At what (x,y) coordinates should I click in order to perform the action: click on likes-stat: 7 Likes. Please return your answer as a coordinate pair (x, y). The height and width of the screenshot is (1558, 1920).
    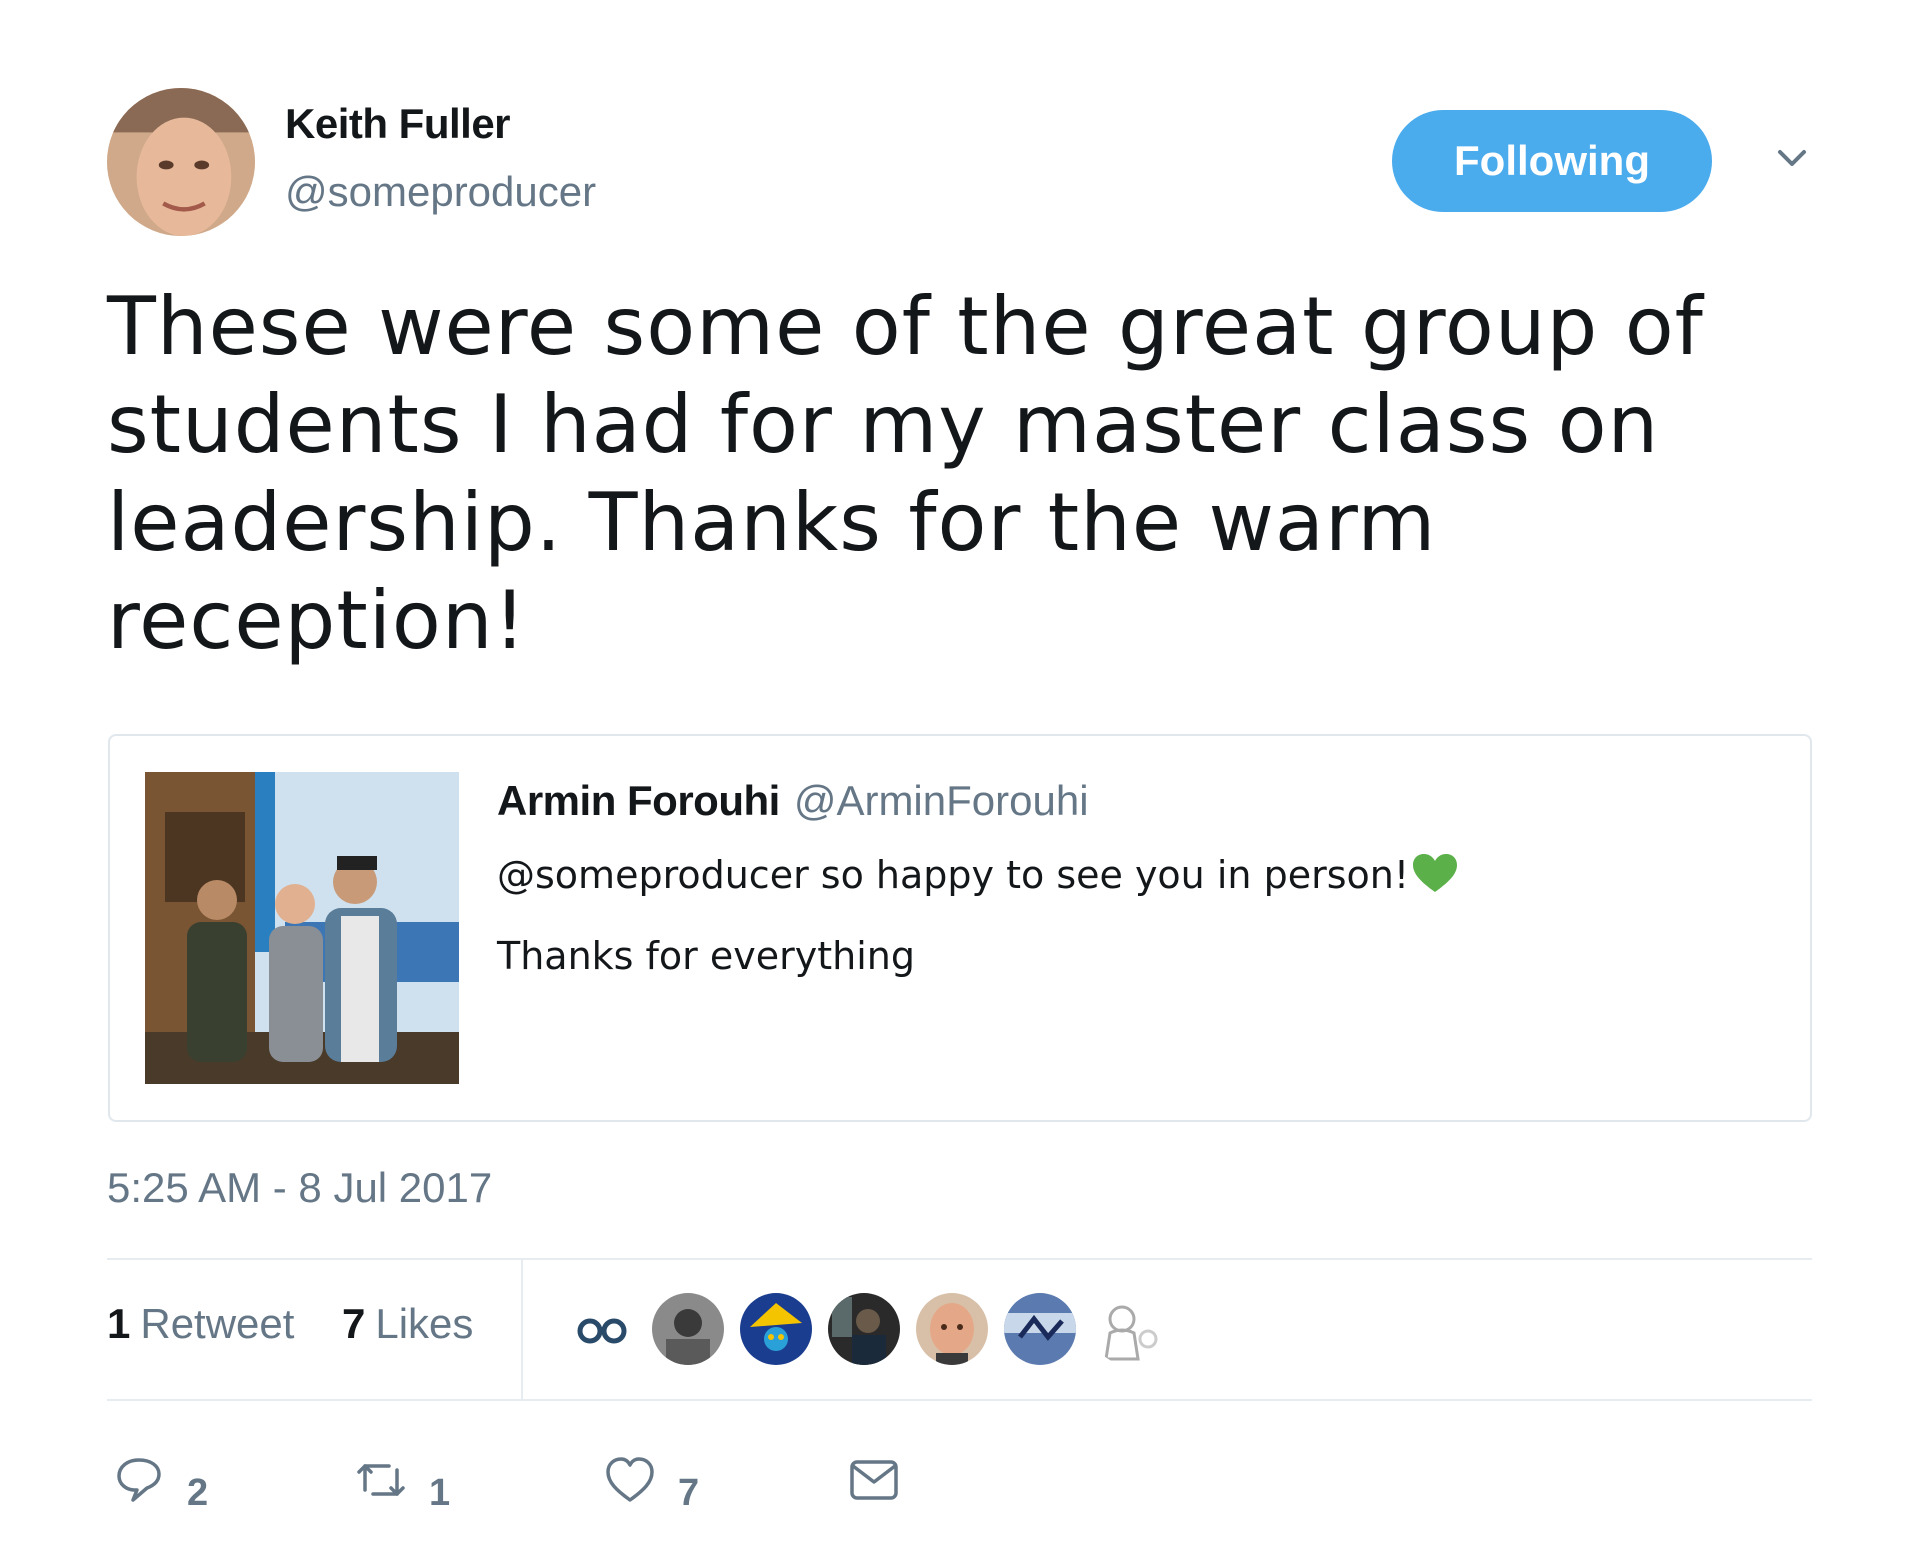
    Looking at the image, I should click on (407, 1324).